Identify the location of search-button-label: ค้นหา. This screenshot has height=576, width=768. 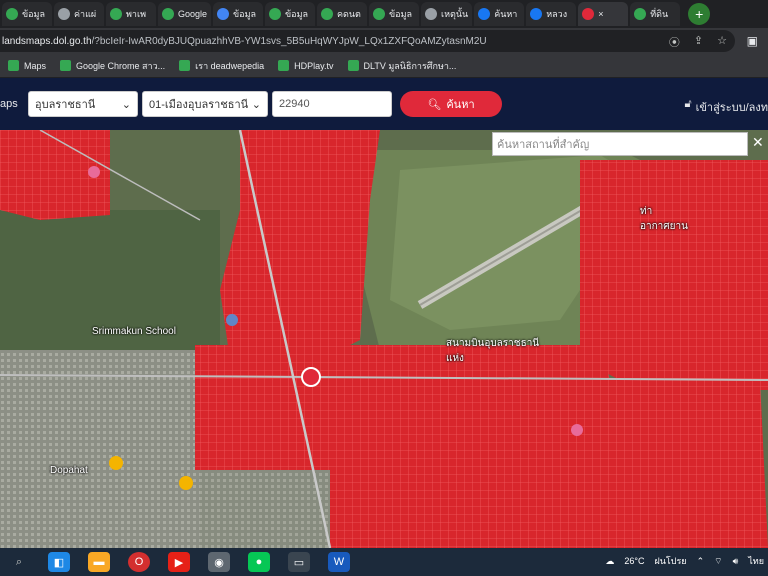
(460, 105).